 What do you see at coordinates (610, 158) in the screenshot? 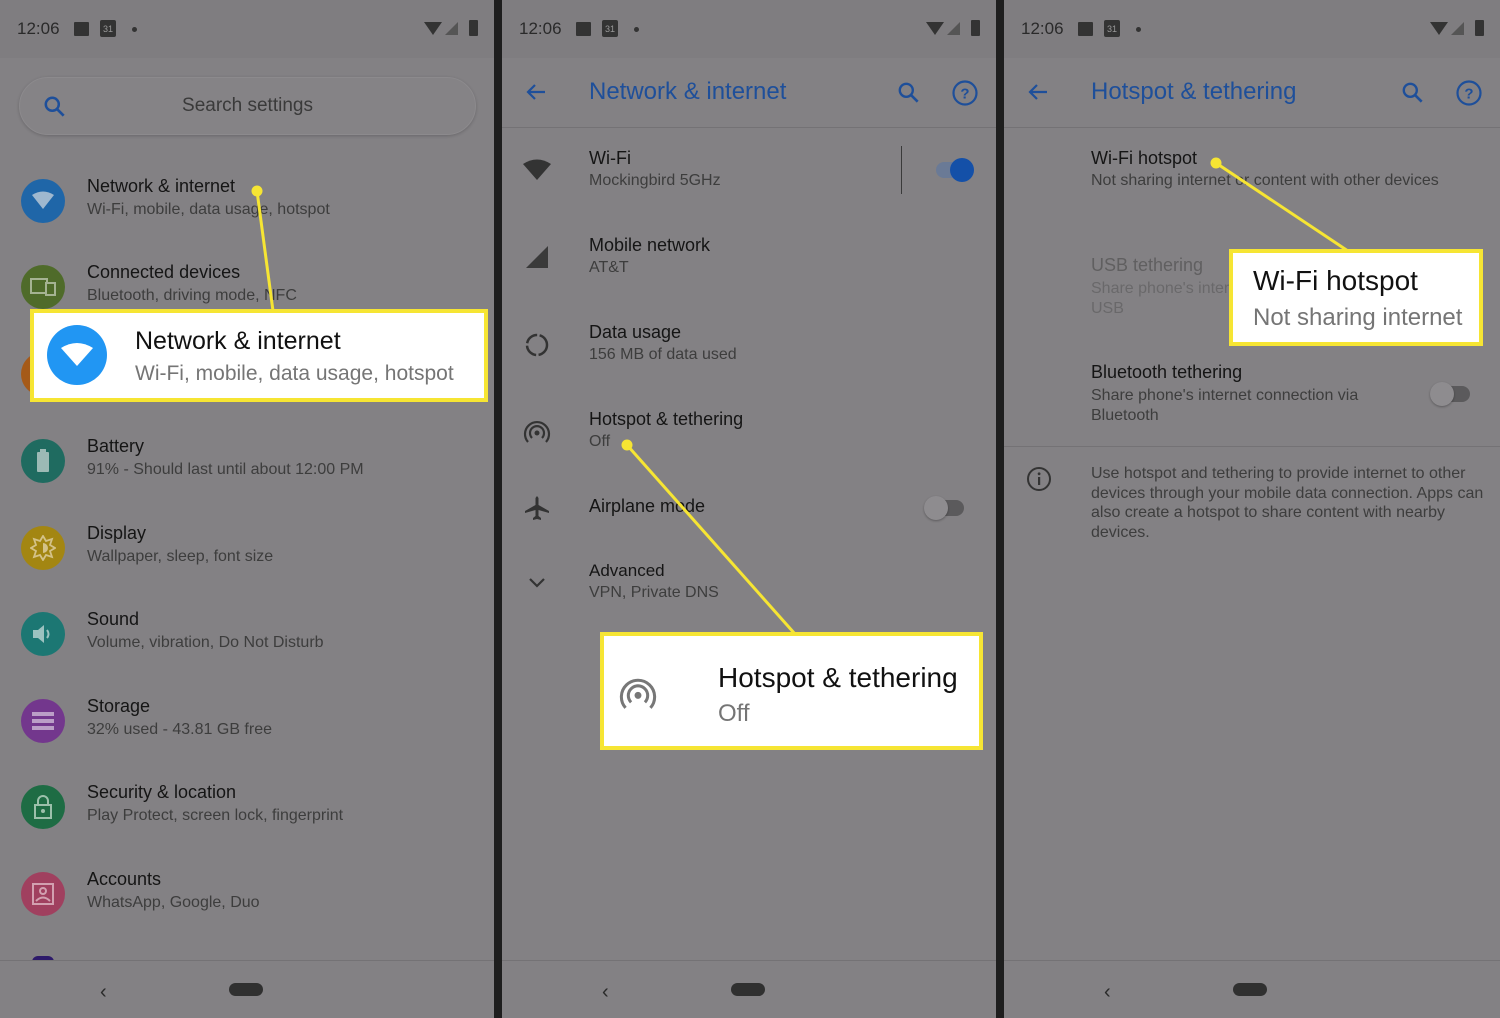
I see `item-title: Wi-Fi` at bounding box center [610, 158].